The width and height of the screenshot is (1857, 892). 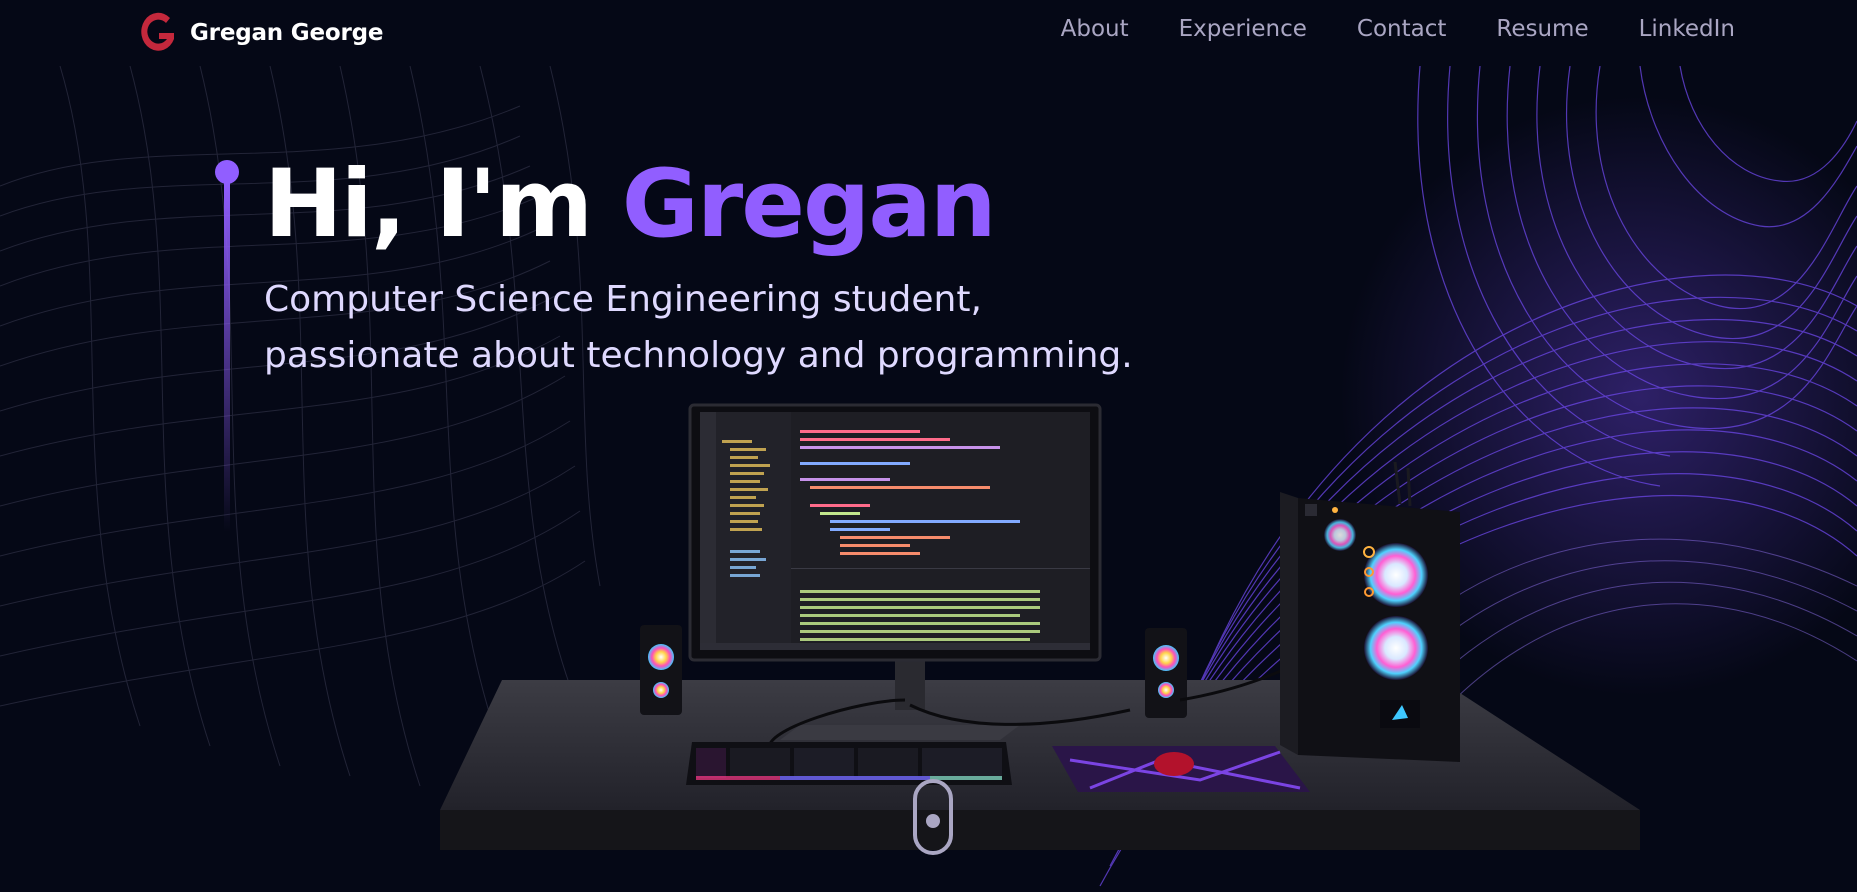 I want to click on hero-title-prefix: Hi, I'm, so click(x=443, y=204).